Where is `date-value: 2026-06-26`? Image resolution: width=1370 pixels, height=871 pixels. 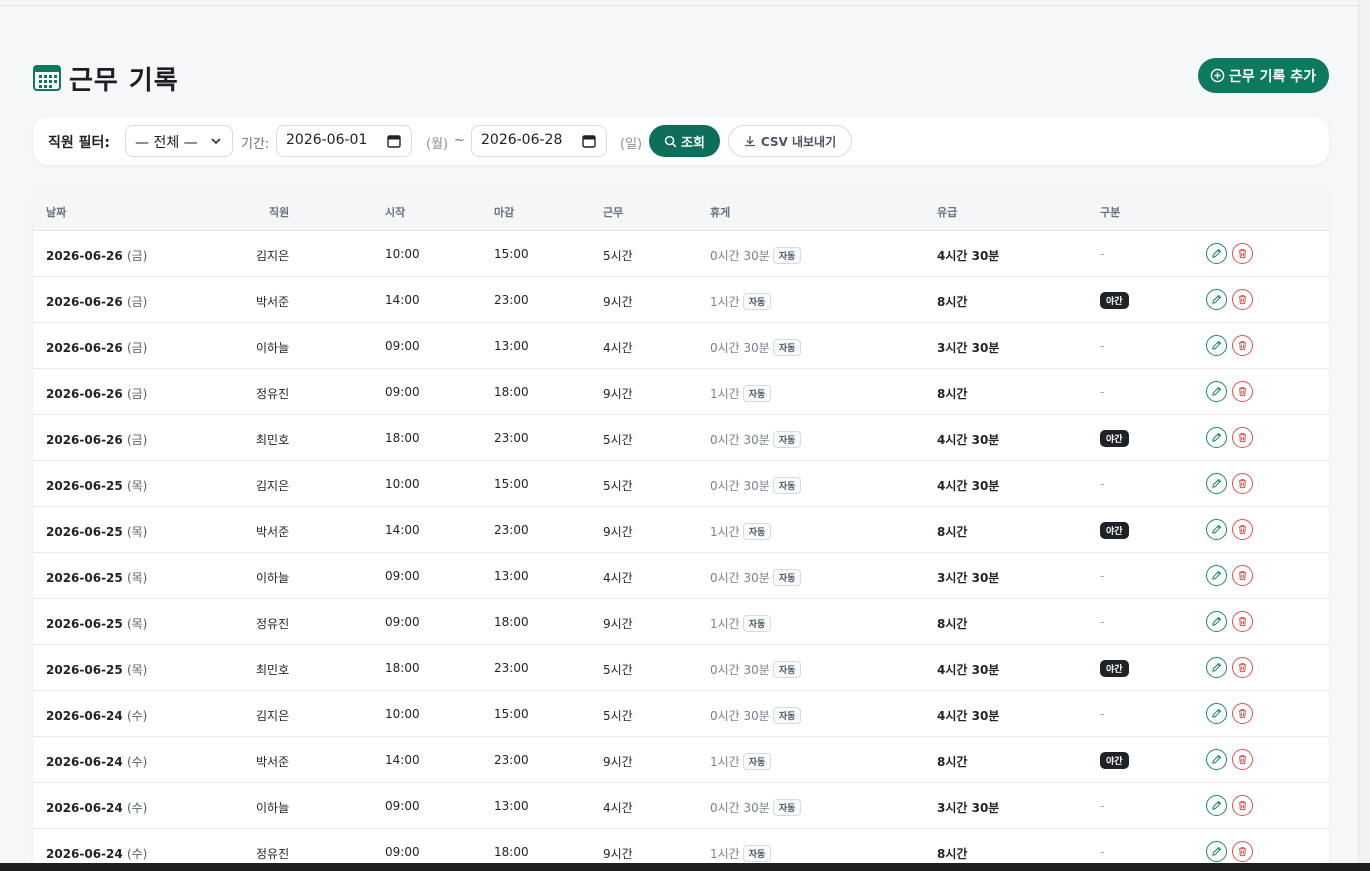 date-value: 2026-06-26 is located at coordinates (84, 440).